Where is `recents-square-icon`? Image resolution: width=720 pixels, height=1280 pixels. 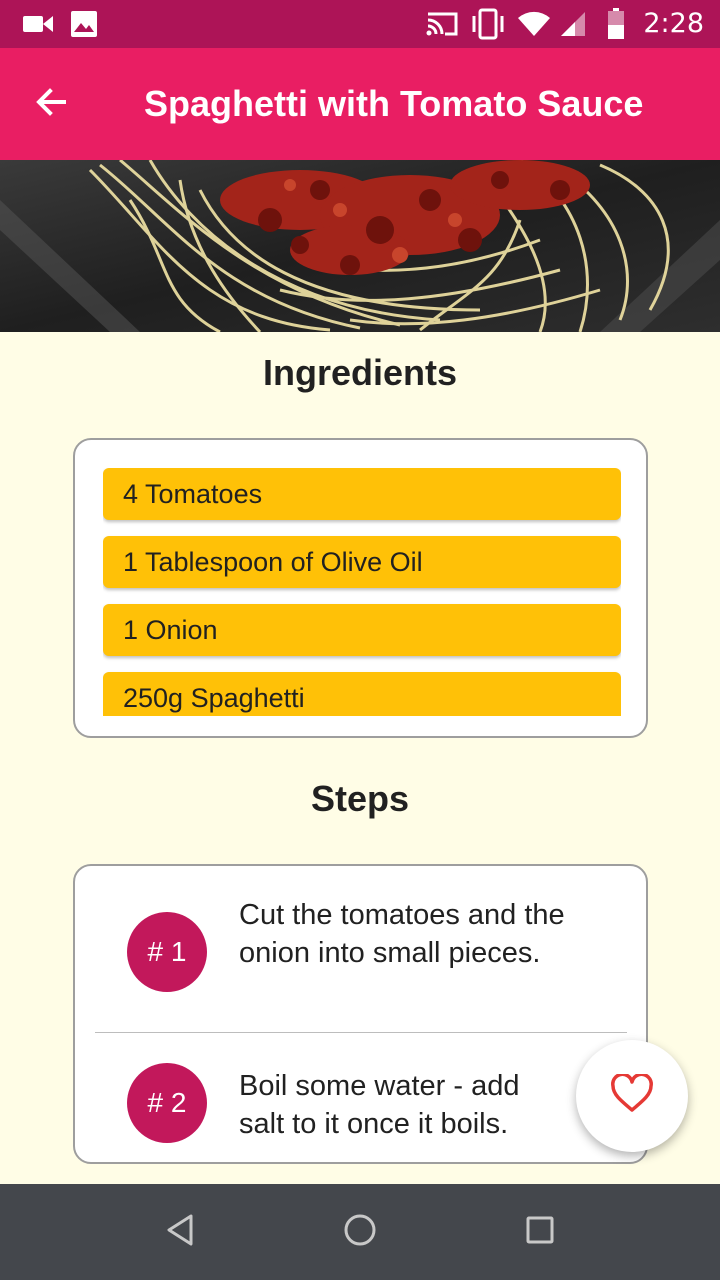 recents-square-icon is located at coordinates (540, 1232).